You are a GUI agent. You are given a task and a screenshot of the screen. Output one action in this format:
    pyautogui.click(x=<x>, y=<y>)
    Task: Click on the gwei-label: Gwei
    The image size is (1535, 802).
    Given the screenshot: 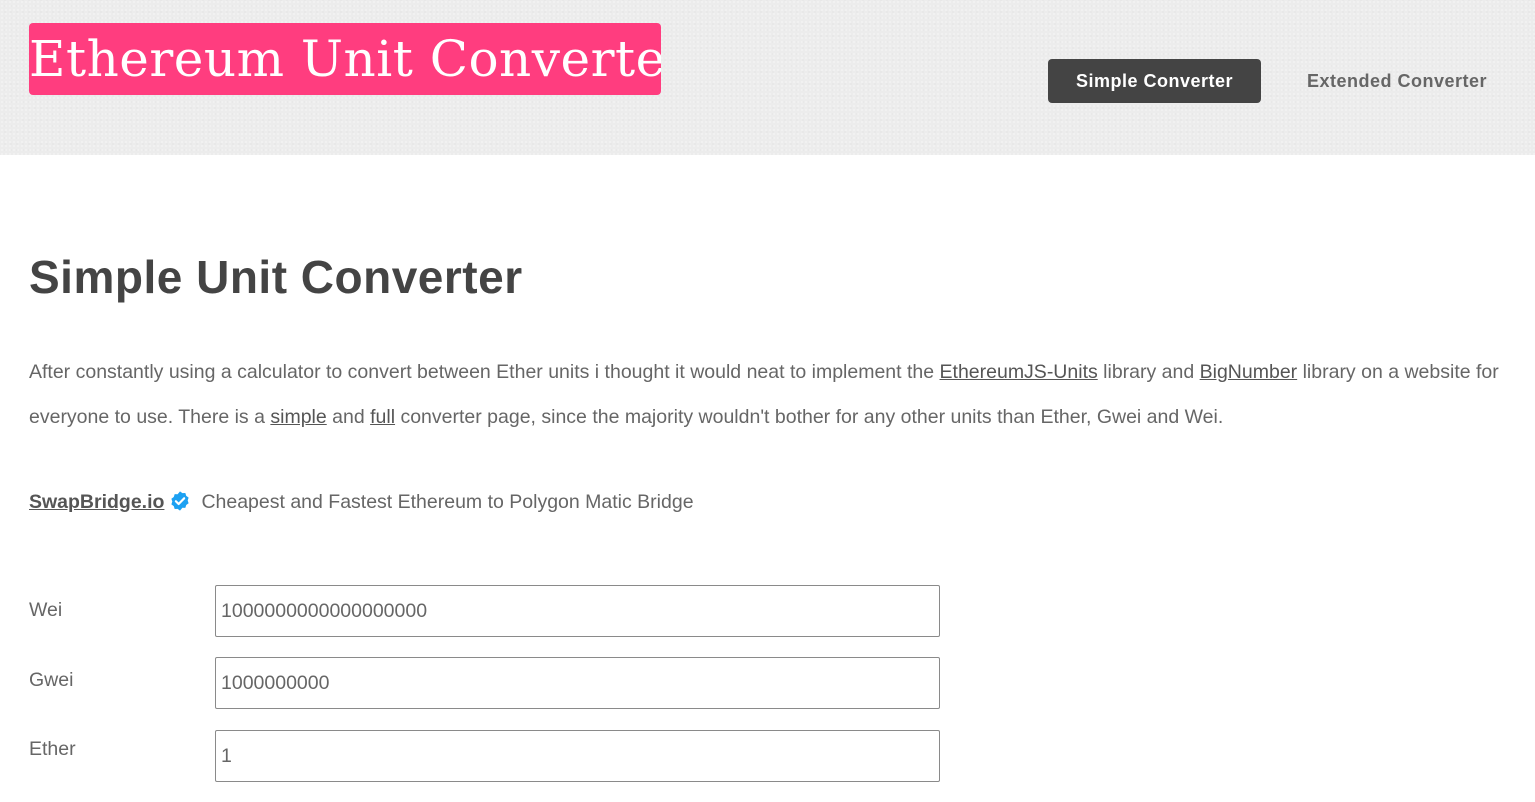 What is the action you would take?
    pyautogui.click(x=51, y=680)
    